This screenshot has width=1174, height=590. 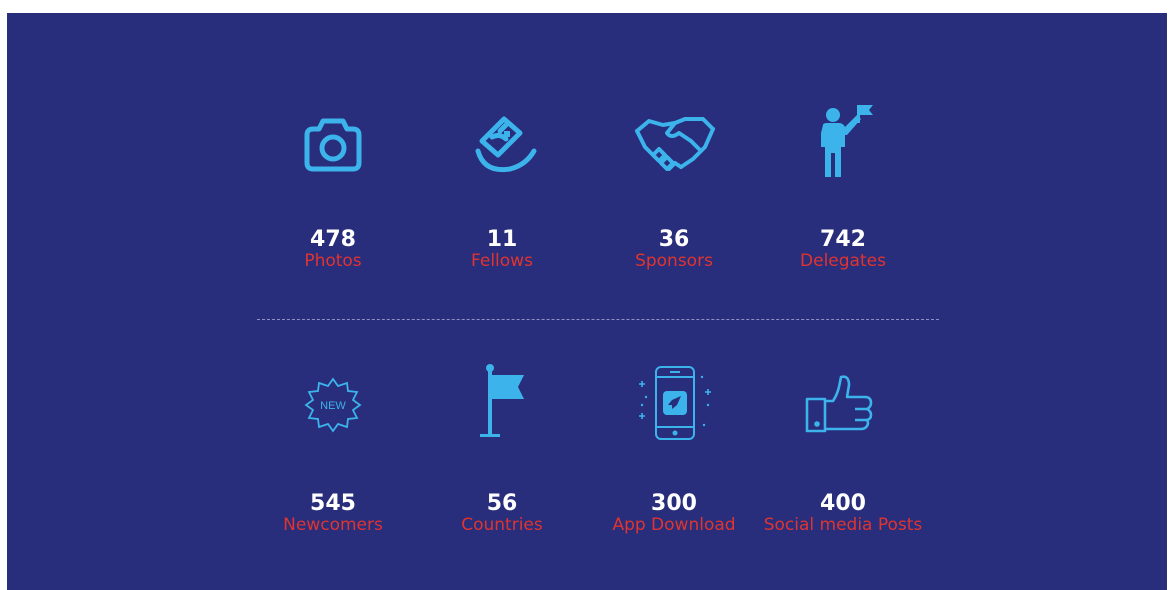 I want to click on stat-delegates: 742 Delegates, so click(x=843, y=193).